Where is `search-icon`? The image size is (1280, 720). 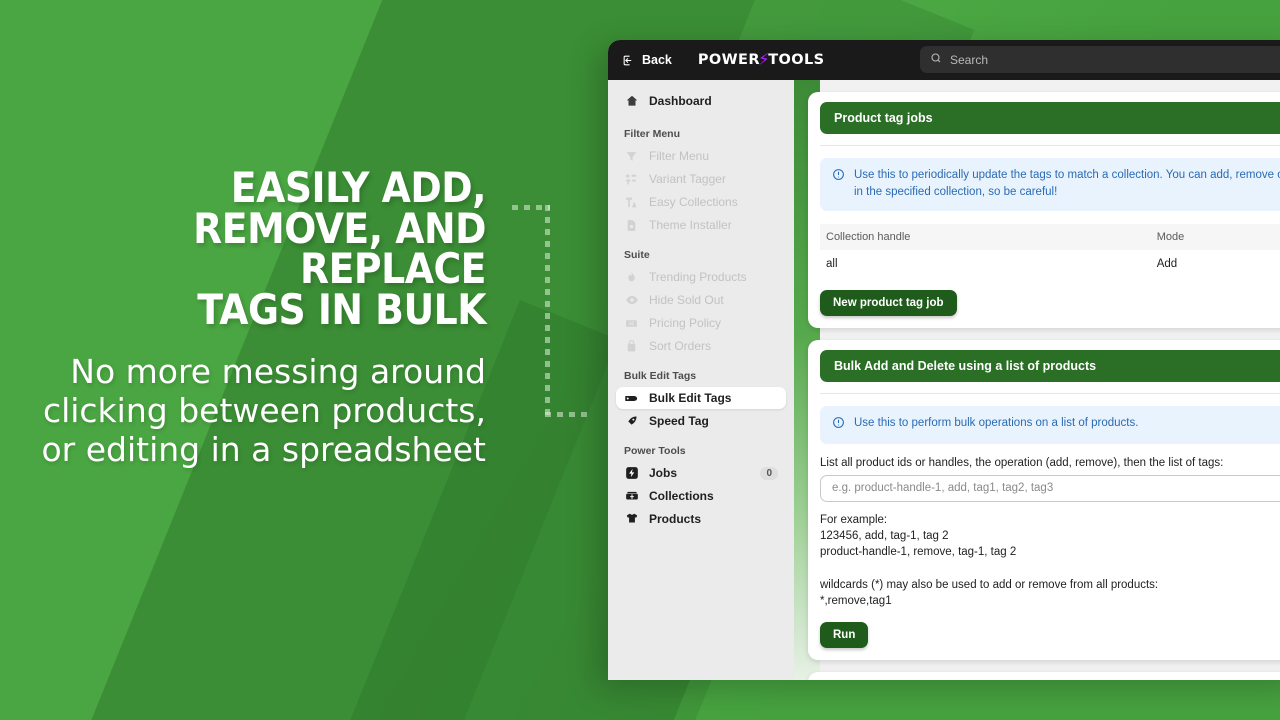 search-icon is located at coordinates (936, 60).